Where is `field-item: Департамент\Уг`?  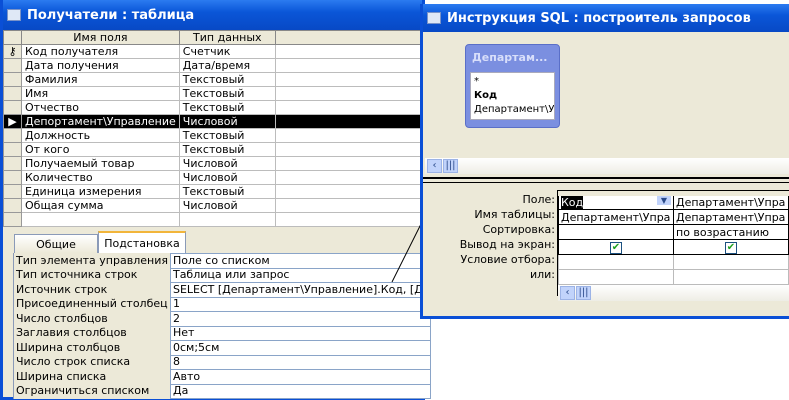
field-item: Департамент\Уг is located at coordinates (514, 110).